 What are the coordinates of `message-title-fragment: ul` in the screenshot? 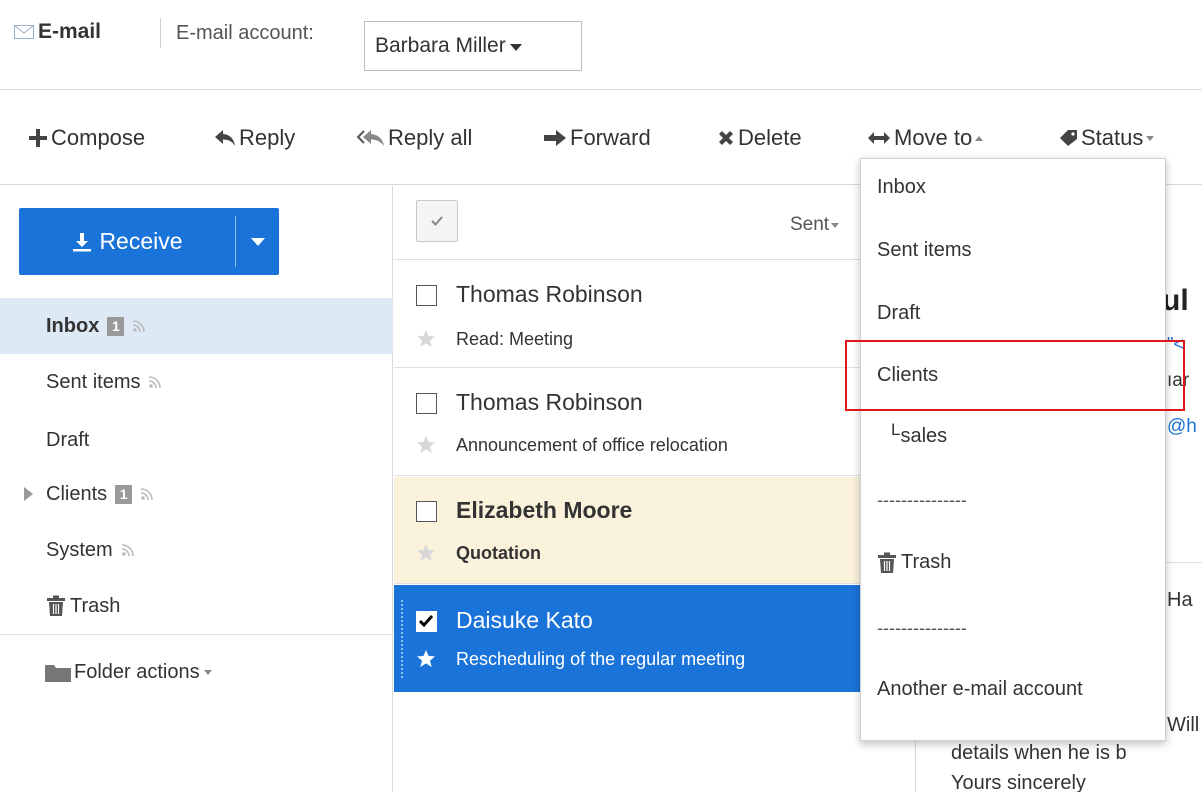 It's located at (1175, 300).